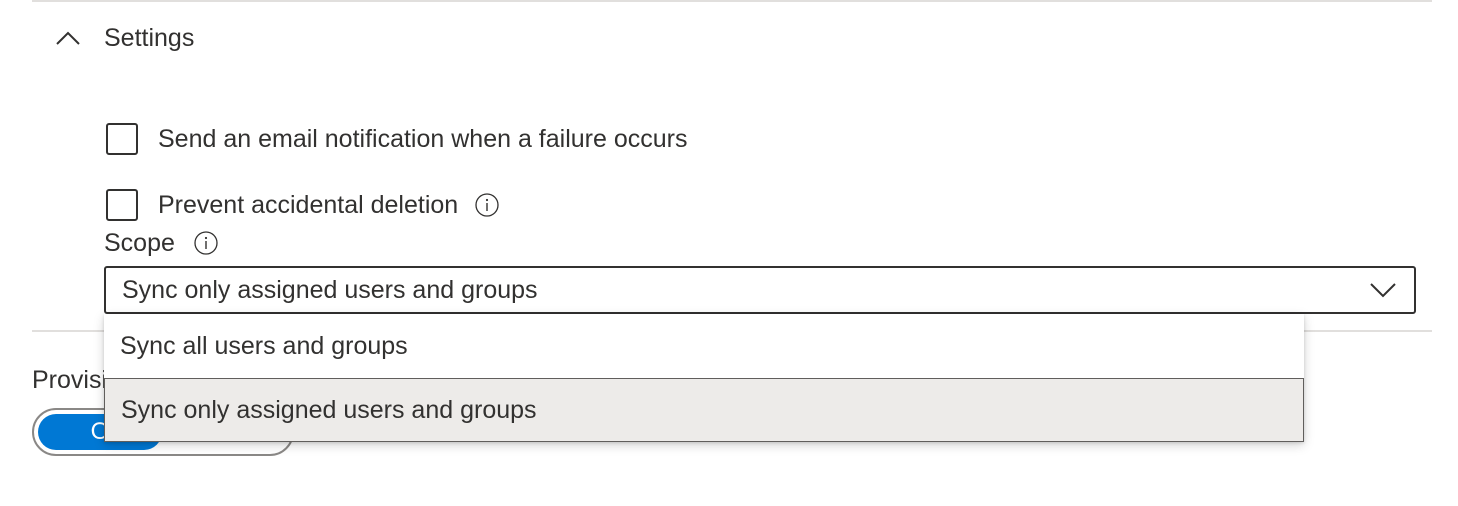 This screenshot has height=506, width=1458. Describe the element at coordinates (330, 289) in the screenshot. I see `scope-dropdown-value: Sync only assigned users and groups` at that location.